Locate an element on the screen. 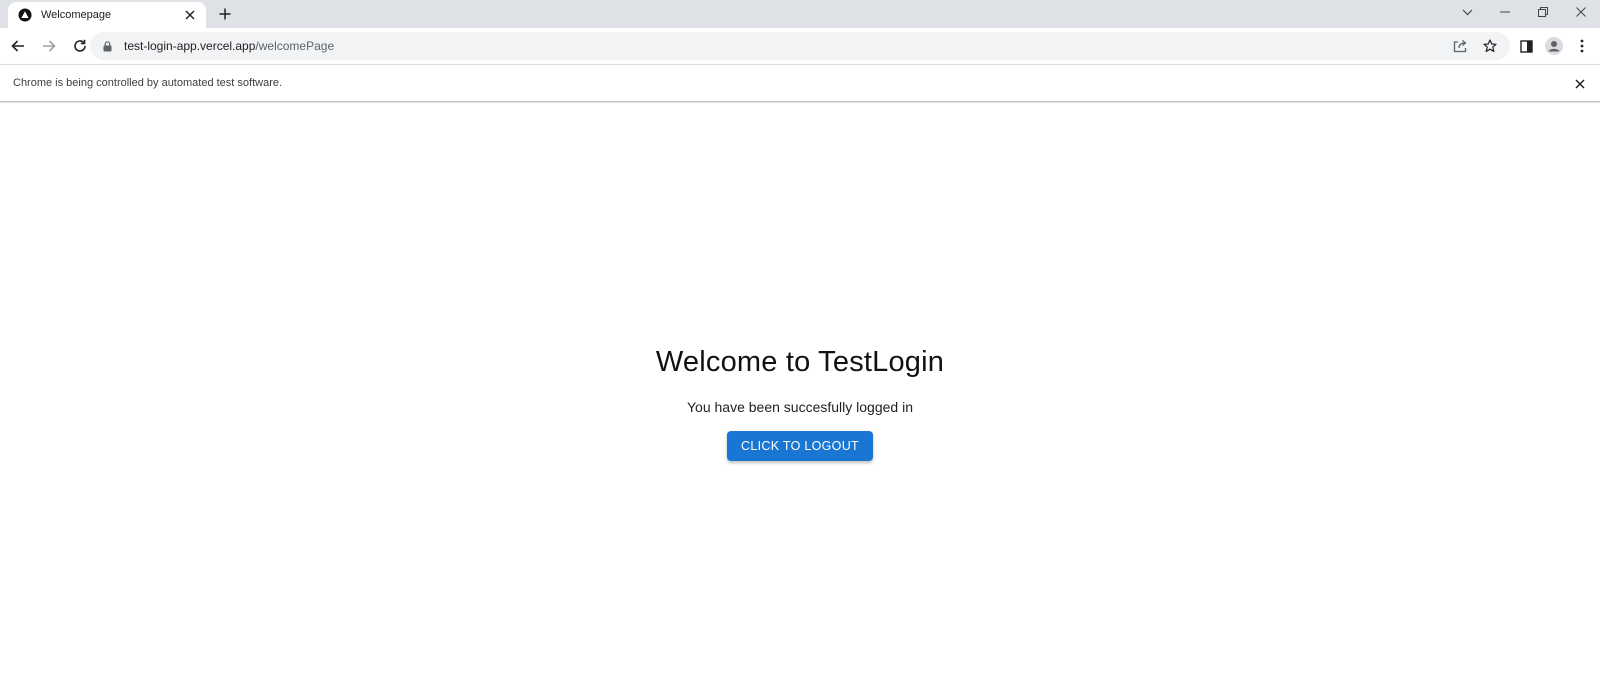  window-controls is located at coordinates (1524, 14).